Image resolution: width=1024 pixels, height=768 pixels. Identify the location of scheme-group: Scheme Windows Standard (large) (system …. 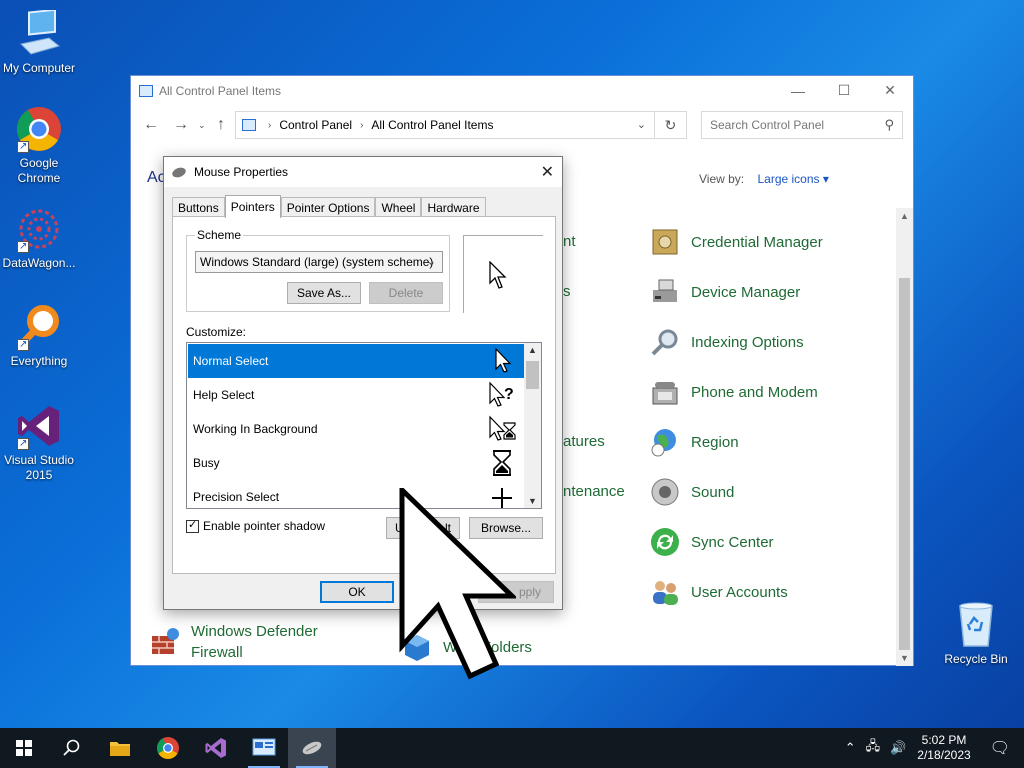
(318, 270).